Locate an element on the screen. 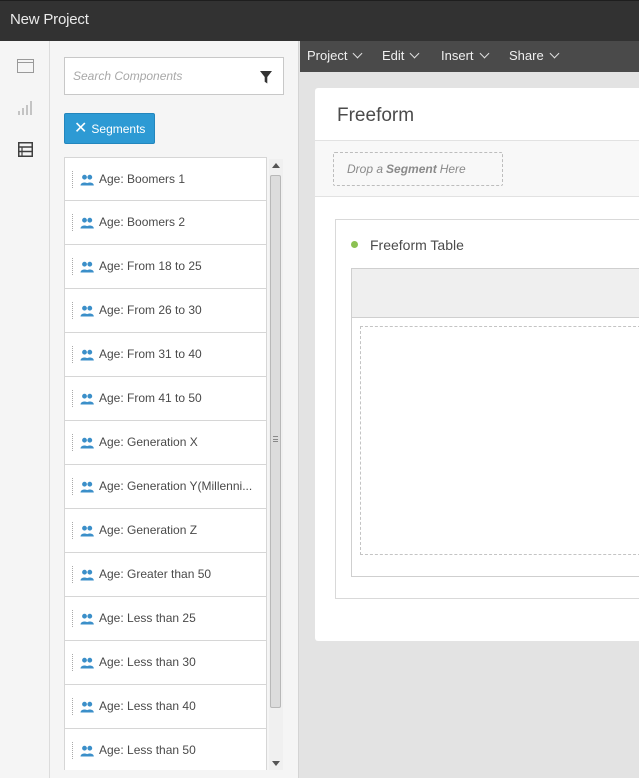  segment-label: Age: Boomers 1 is located at coordinates (142, 179).